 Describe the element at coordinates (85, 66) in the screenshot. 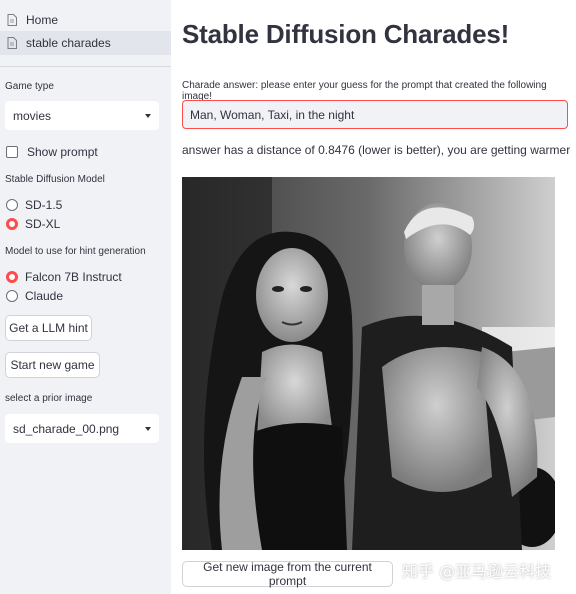

I see `sidebar-divider` at that location.